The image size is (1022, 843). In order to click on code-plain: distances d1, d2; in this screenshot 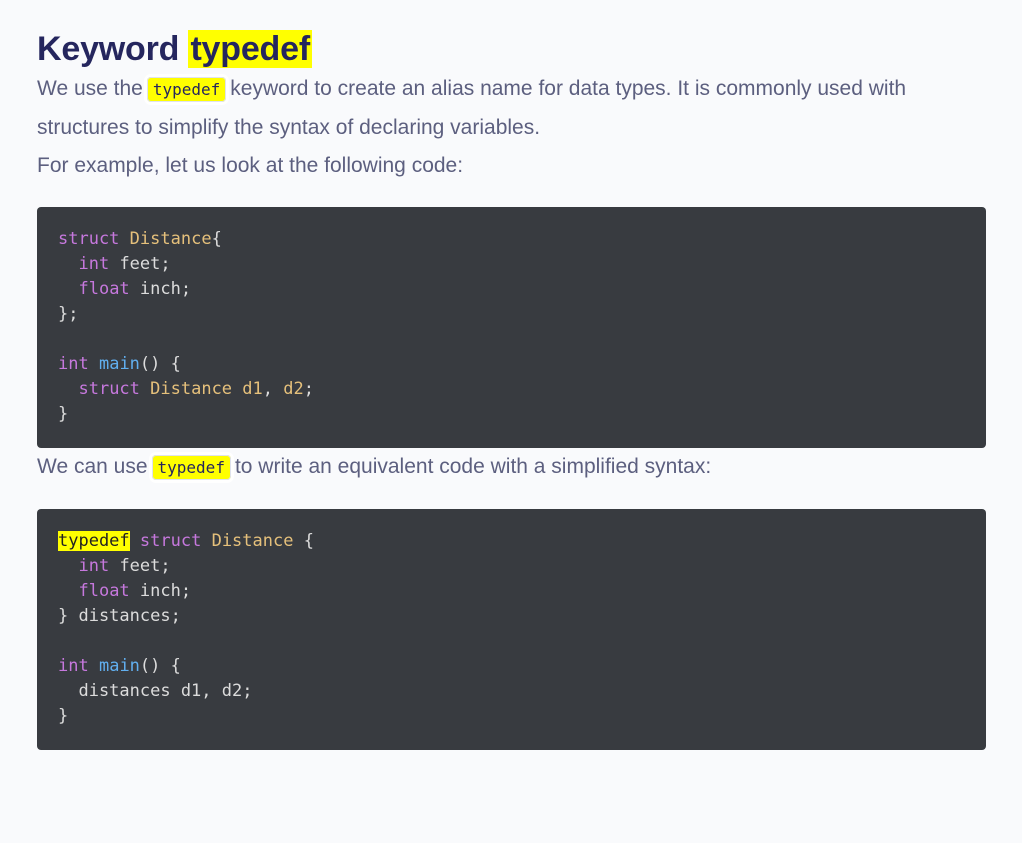, I will do `click(155, 691)`.